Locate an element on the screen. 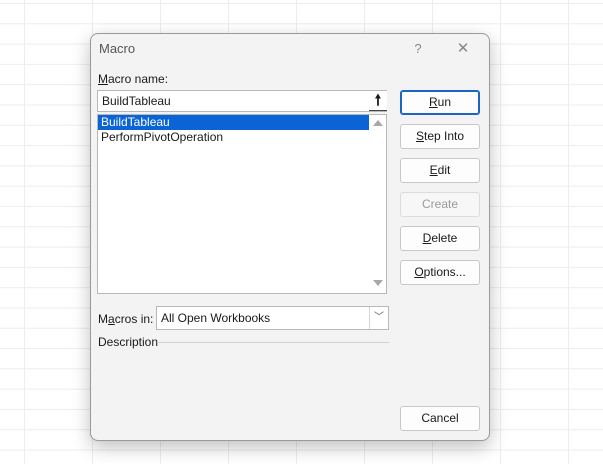  delete-label-rest: elete is located at coordinates (444, 238).